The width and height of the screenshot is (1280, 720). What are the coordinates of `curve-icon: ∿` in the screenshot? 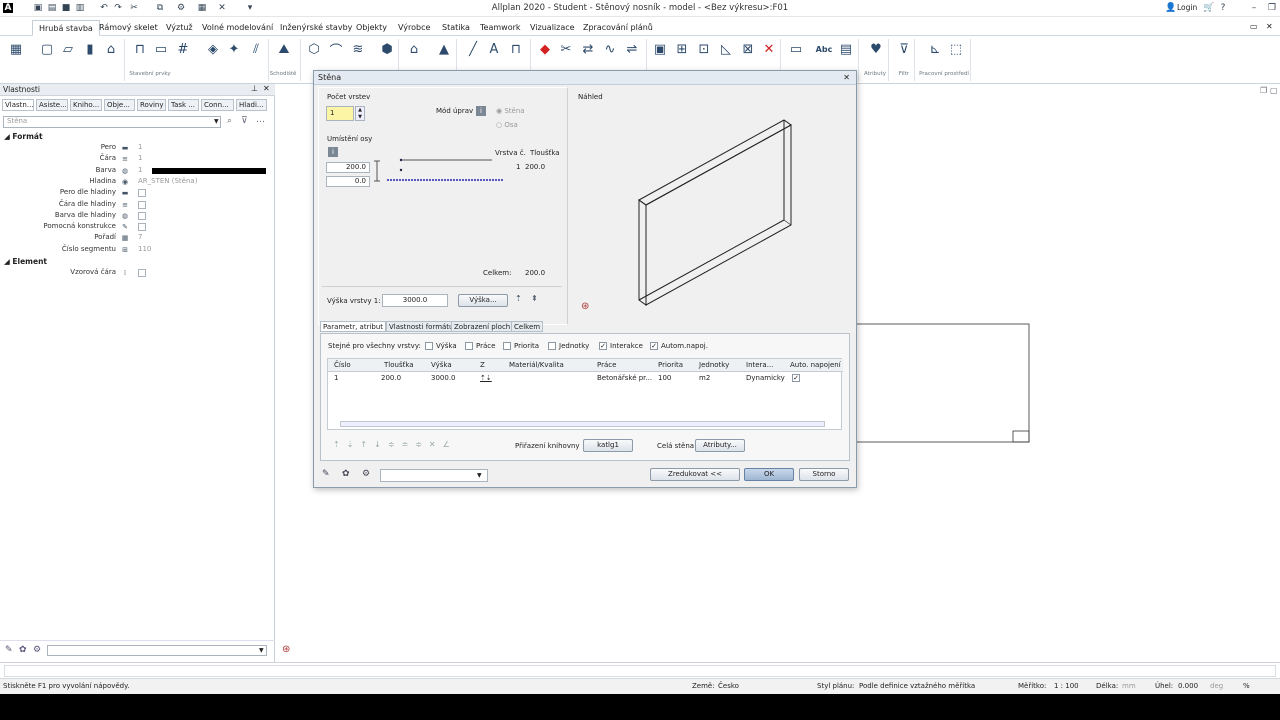 It's located at (610, 49).